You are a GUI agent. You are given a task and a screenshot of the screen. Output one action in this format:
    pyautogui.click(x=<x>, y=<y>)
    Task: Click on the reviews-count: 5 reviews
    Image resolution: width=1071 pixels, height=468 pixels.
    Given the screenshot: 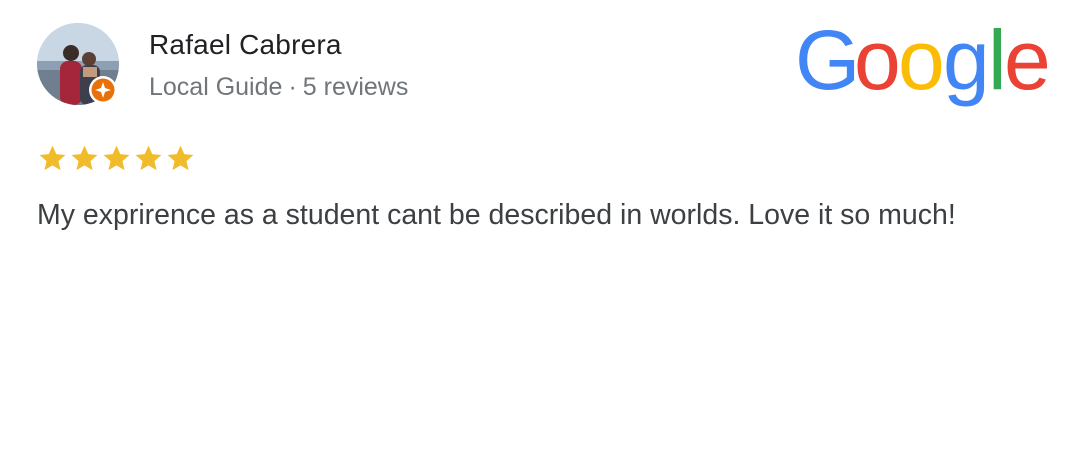 What is the action you would take?
    pyautogui.click(x=356, y=87)
    